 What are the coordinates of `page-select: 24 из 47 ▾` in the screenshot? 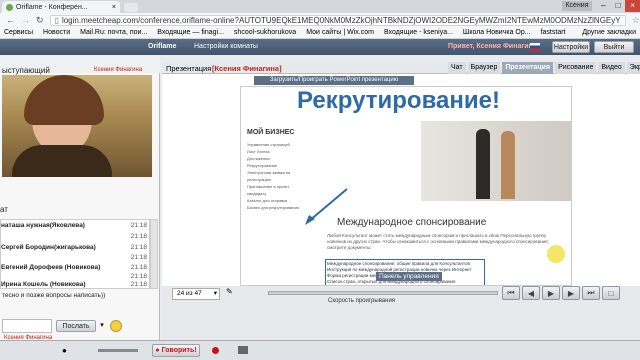 It's located at (196, 294).